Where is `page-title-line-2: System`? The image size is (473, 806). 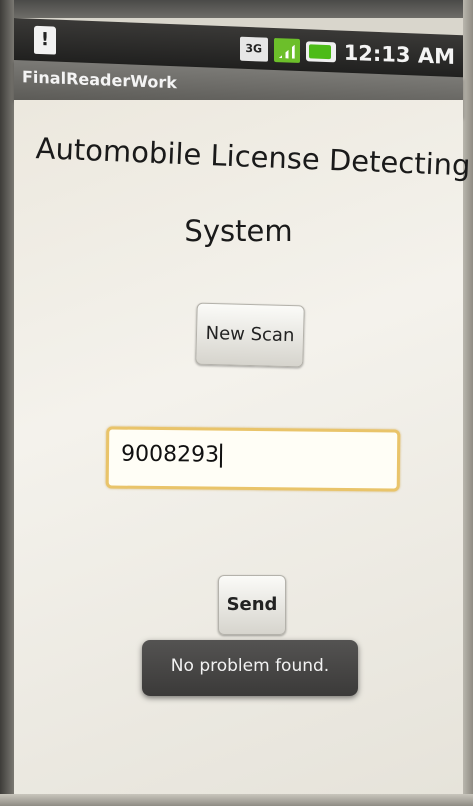 page-title-line-2: System is located at coordinates (238, 231).